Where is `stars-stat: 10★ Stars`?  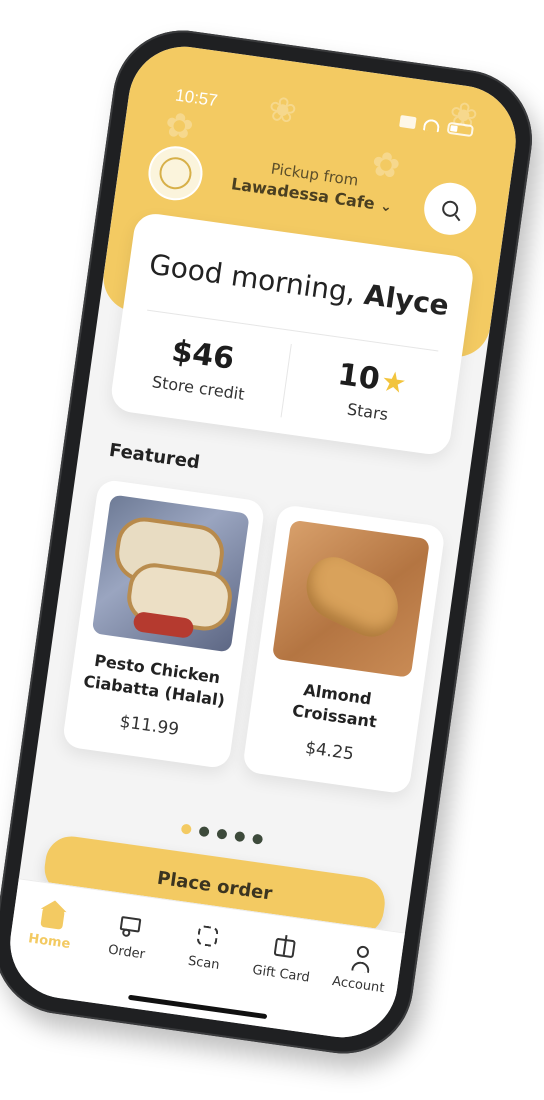 stars-stat: 10★ Stars is located at coordinates (371, 391).